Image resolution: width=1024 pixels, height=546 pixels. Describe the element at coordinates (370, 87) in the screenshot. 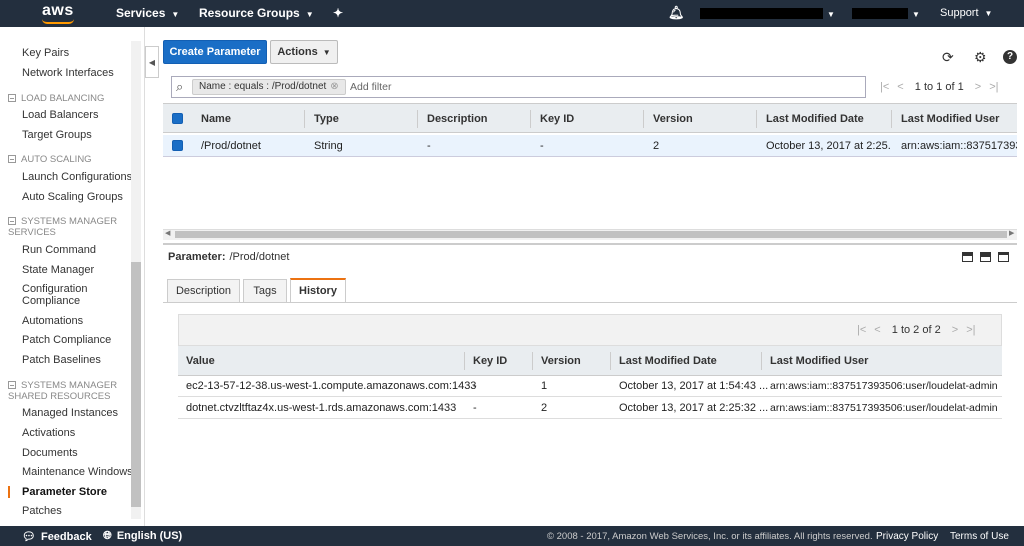

I see `add-filter-input: Add filter` at that location.